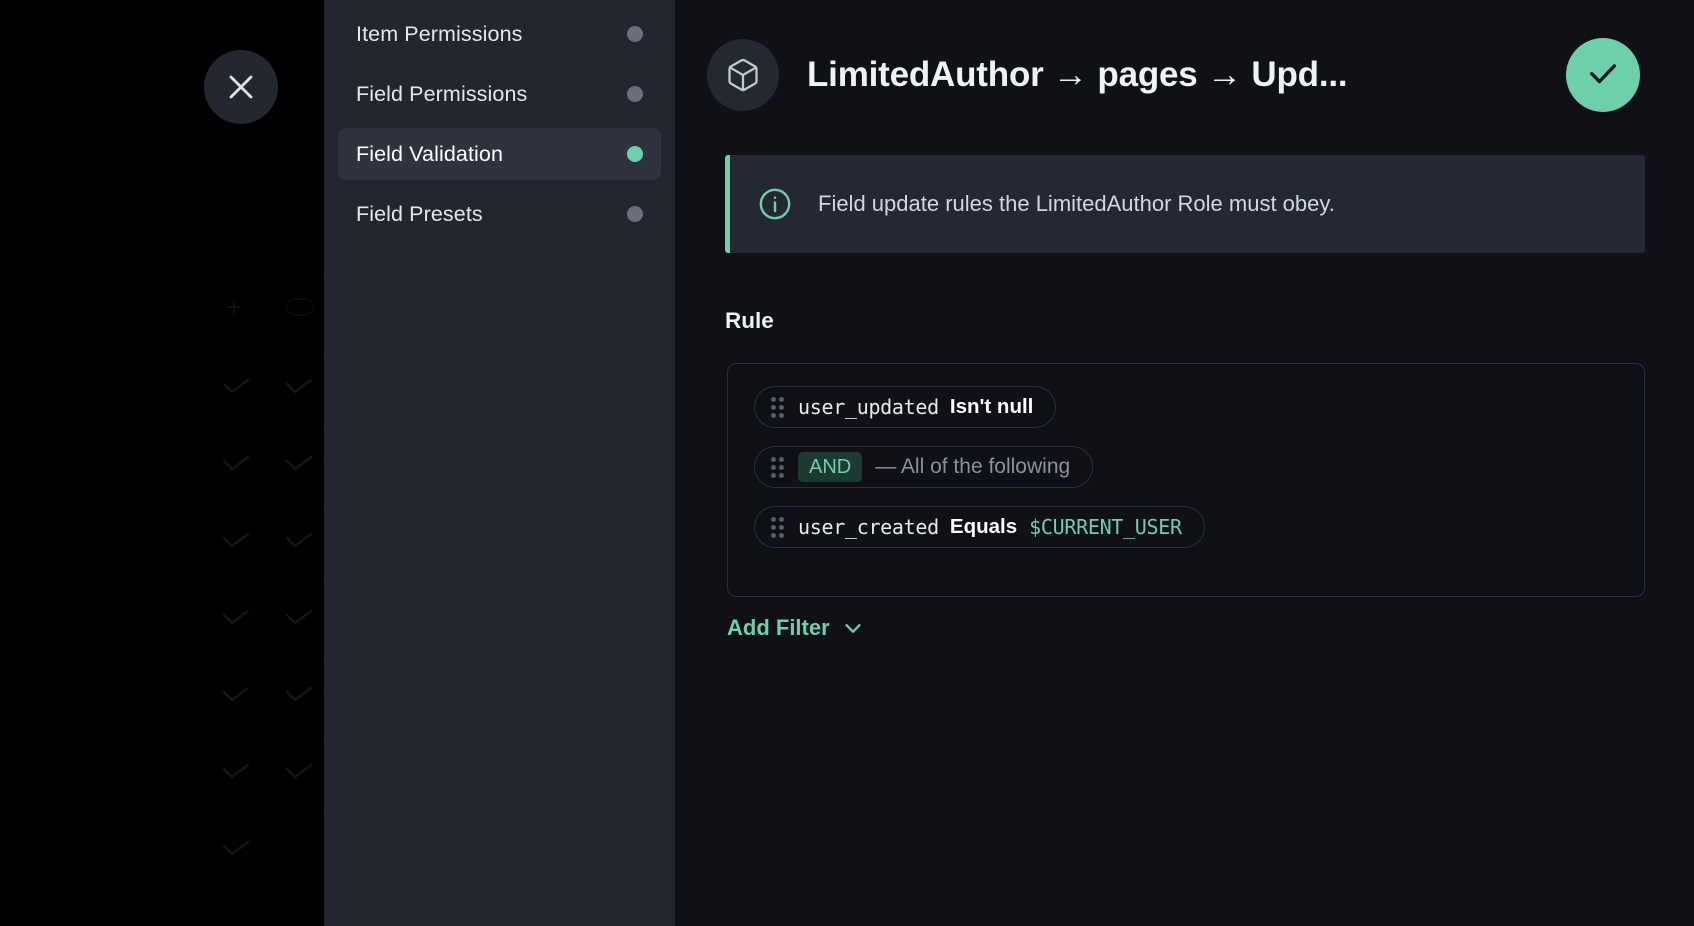  What do you see at coordinates (868, 407) in the screenshot?
I see `filter-field: user_updated` at bounding box center [868, 407].